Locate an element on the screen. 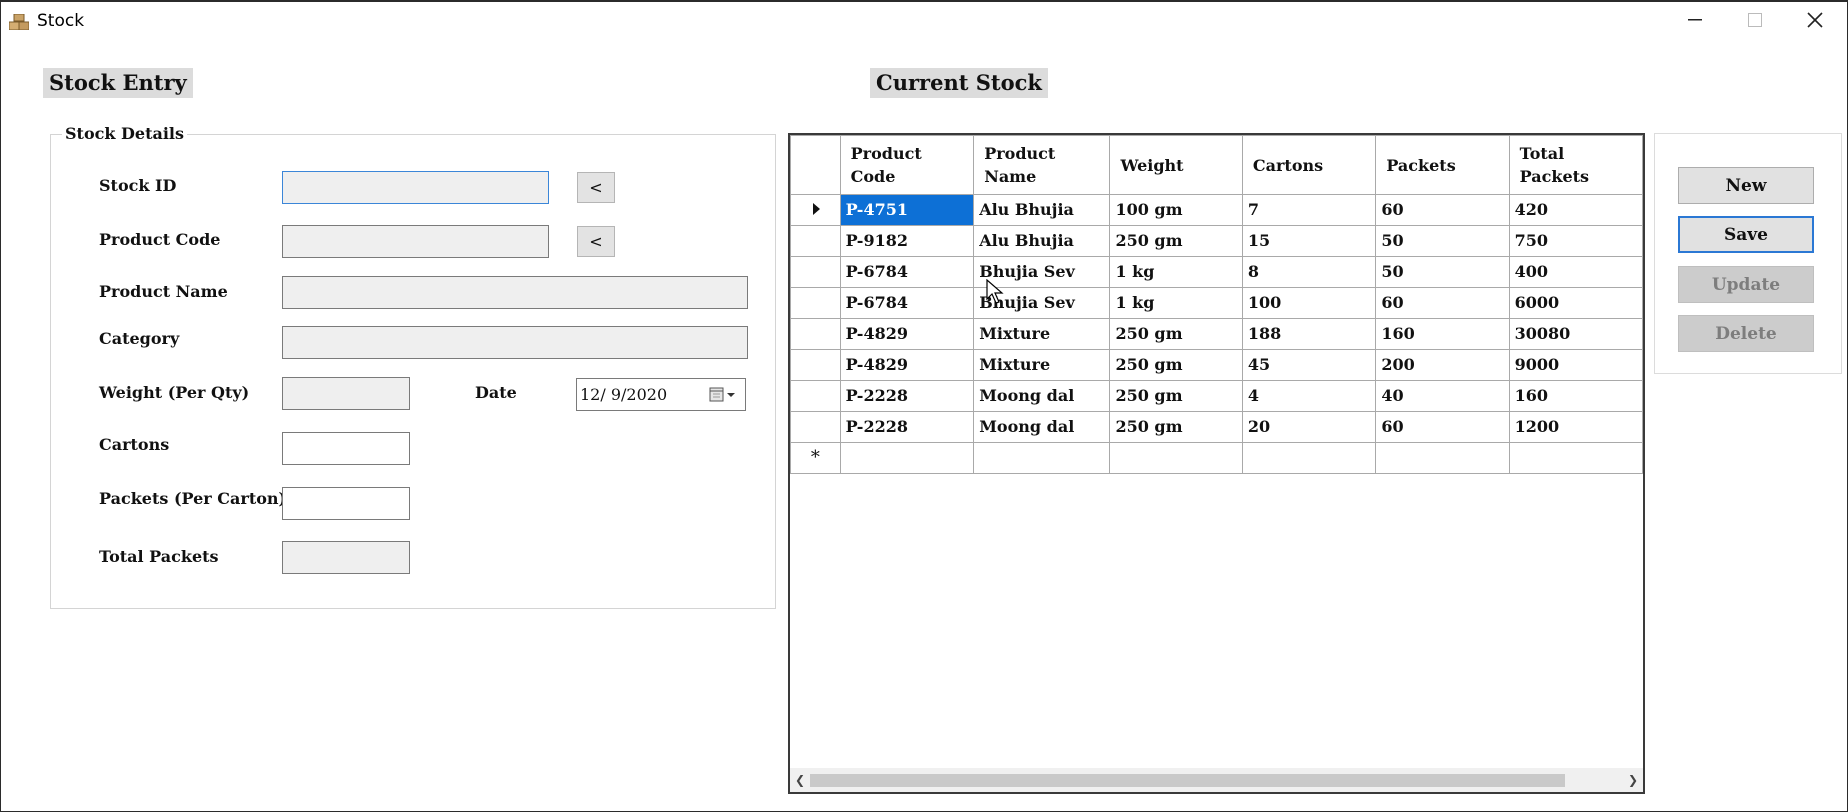 This screenshot has width=1848, height=812. table-row: P-4829 Mixture 250 gm 188 160 30080 is located at coordinates (1216, 334).